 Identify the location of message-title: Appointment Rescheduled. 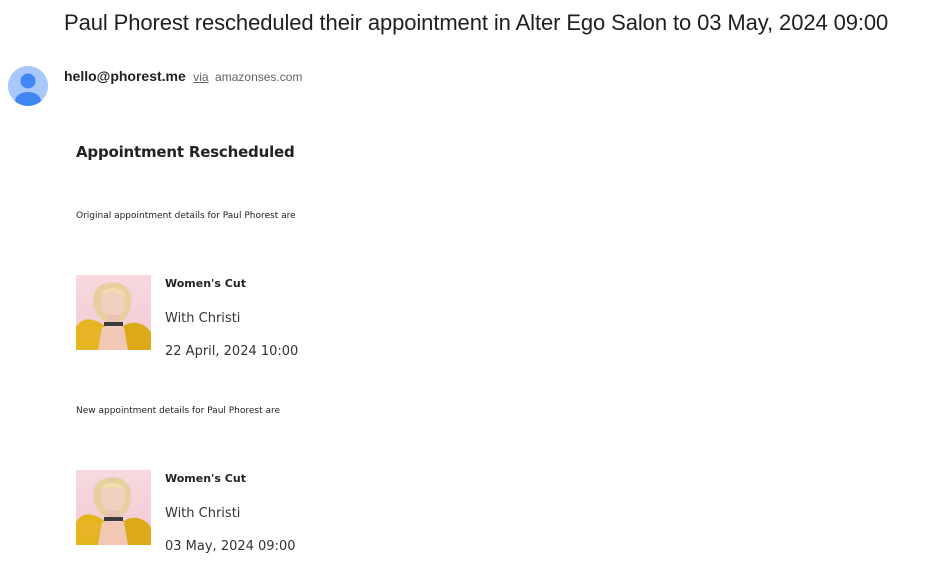
(185, 152).